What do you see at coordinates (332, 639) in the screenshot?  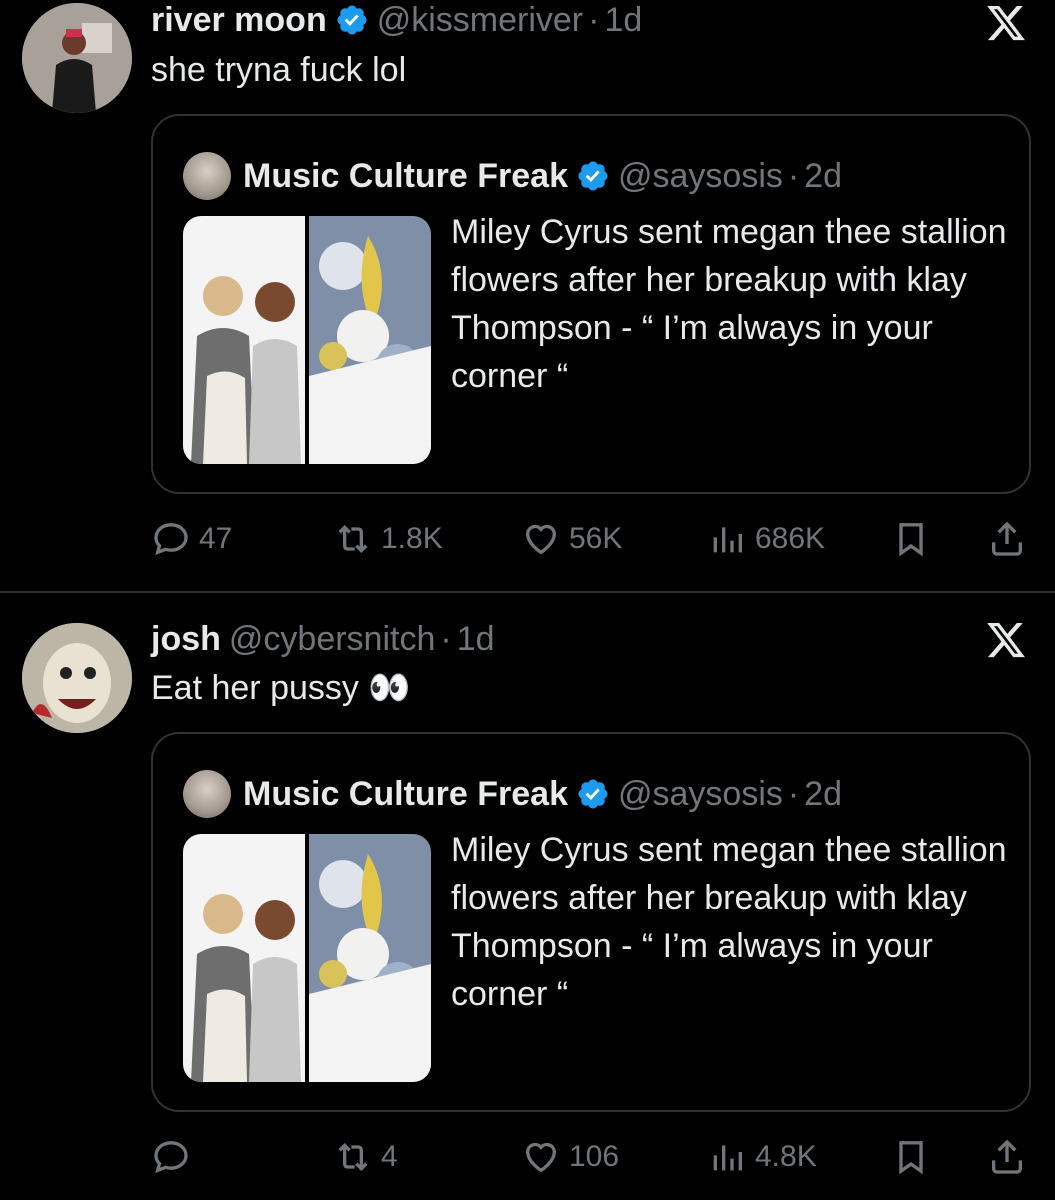 I see `author-handle: @cybersnitch` at bounding box center [332, 639].